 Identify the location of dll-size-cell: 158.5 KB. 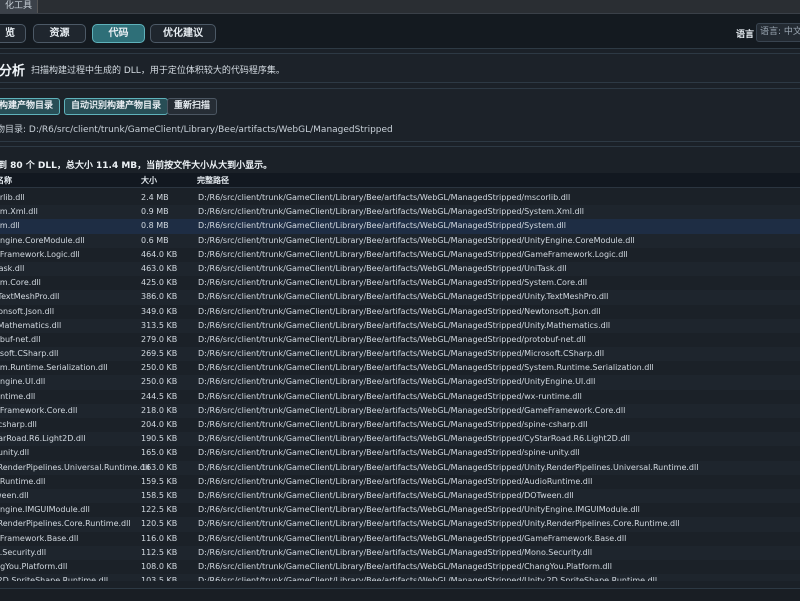
(159, 495).